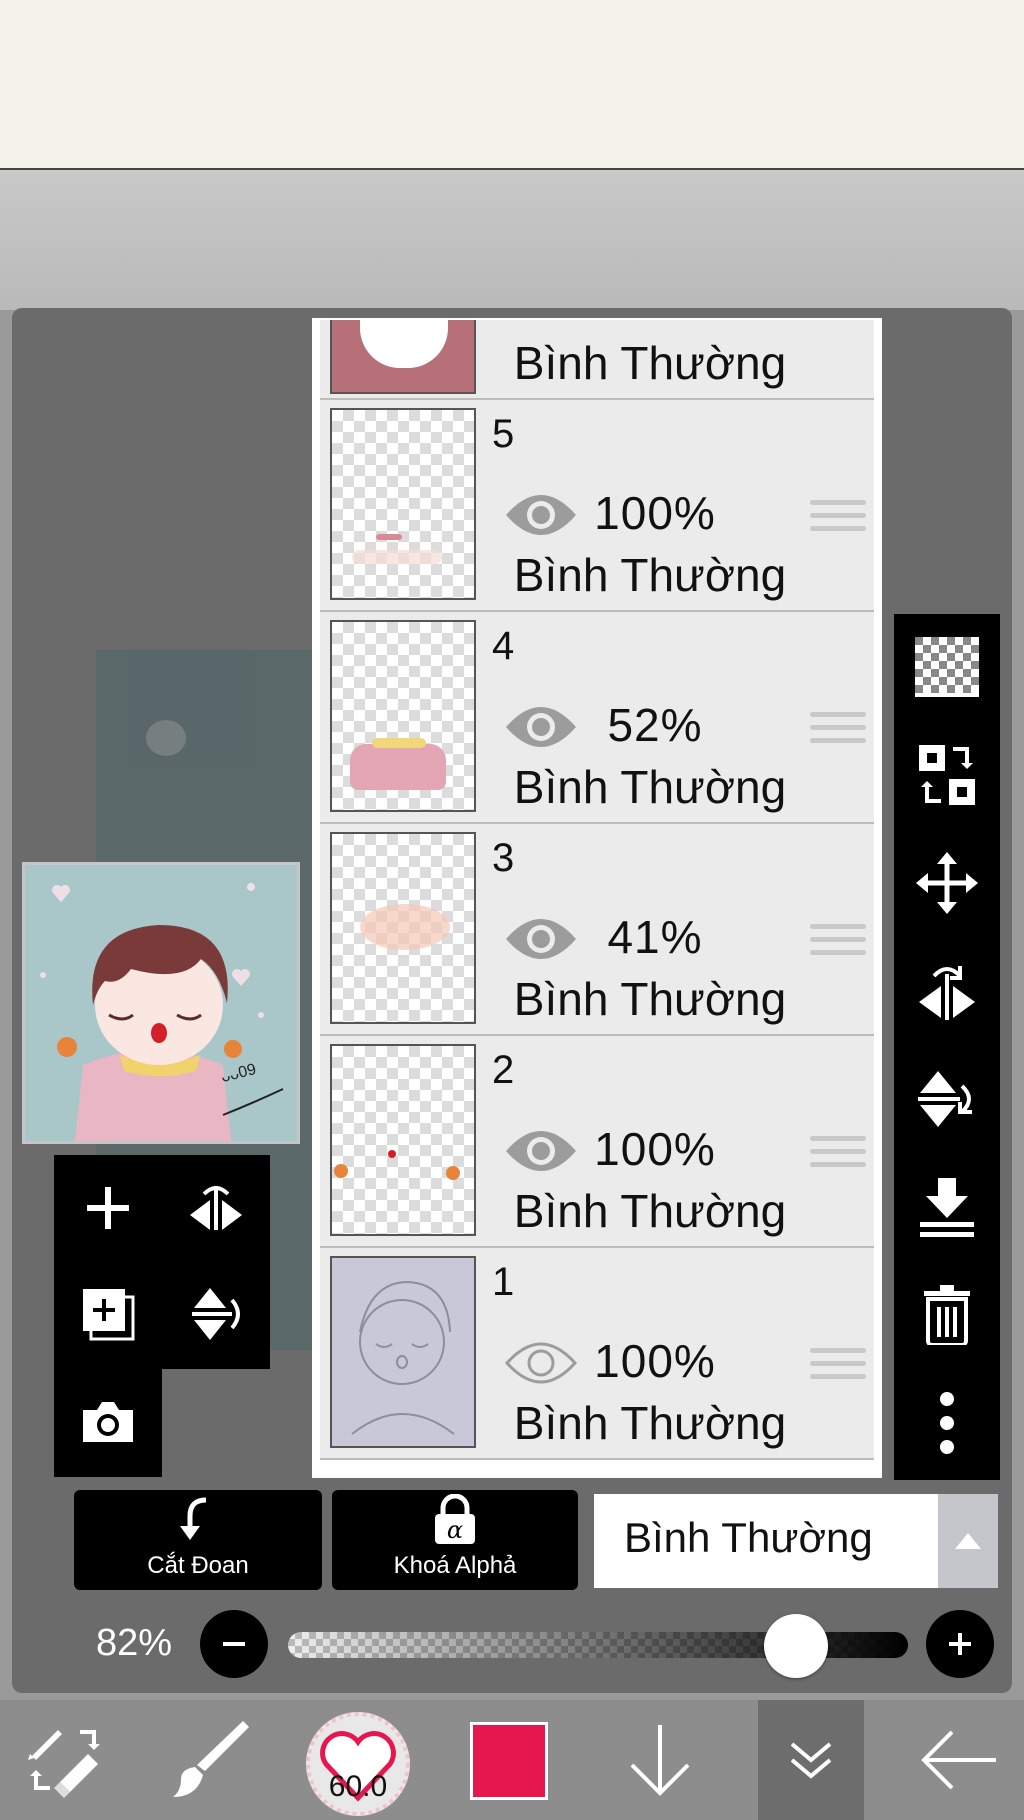 Image resolution: width=1024 pixels, height=1820 pixels. What do you see at coordinates (358, 1764) in the screenshot?
I see `brush-size-button: 60.0` at bounding box center [358, 1764].